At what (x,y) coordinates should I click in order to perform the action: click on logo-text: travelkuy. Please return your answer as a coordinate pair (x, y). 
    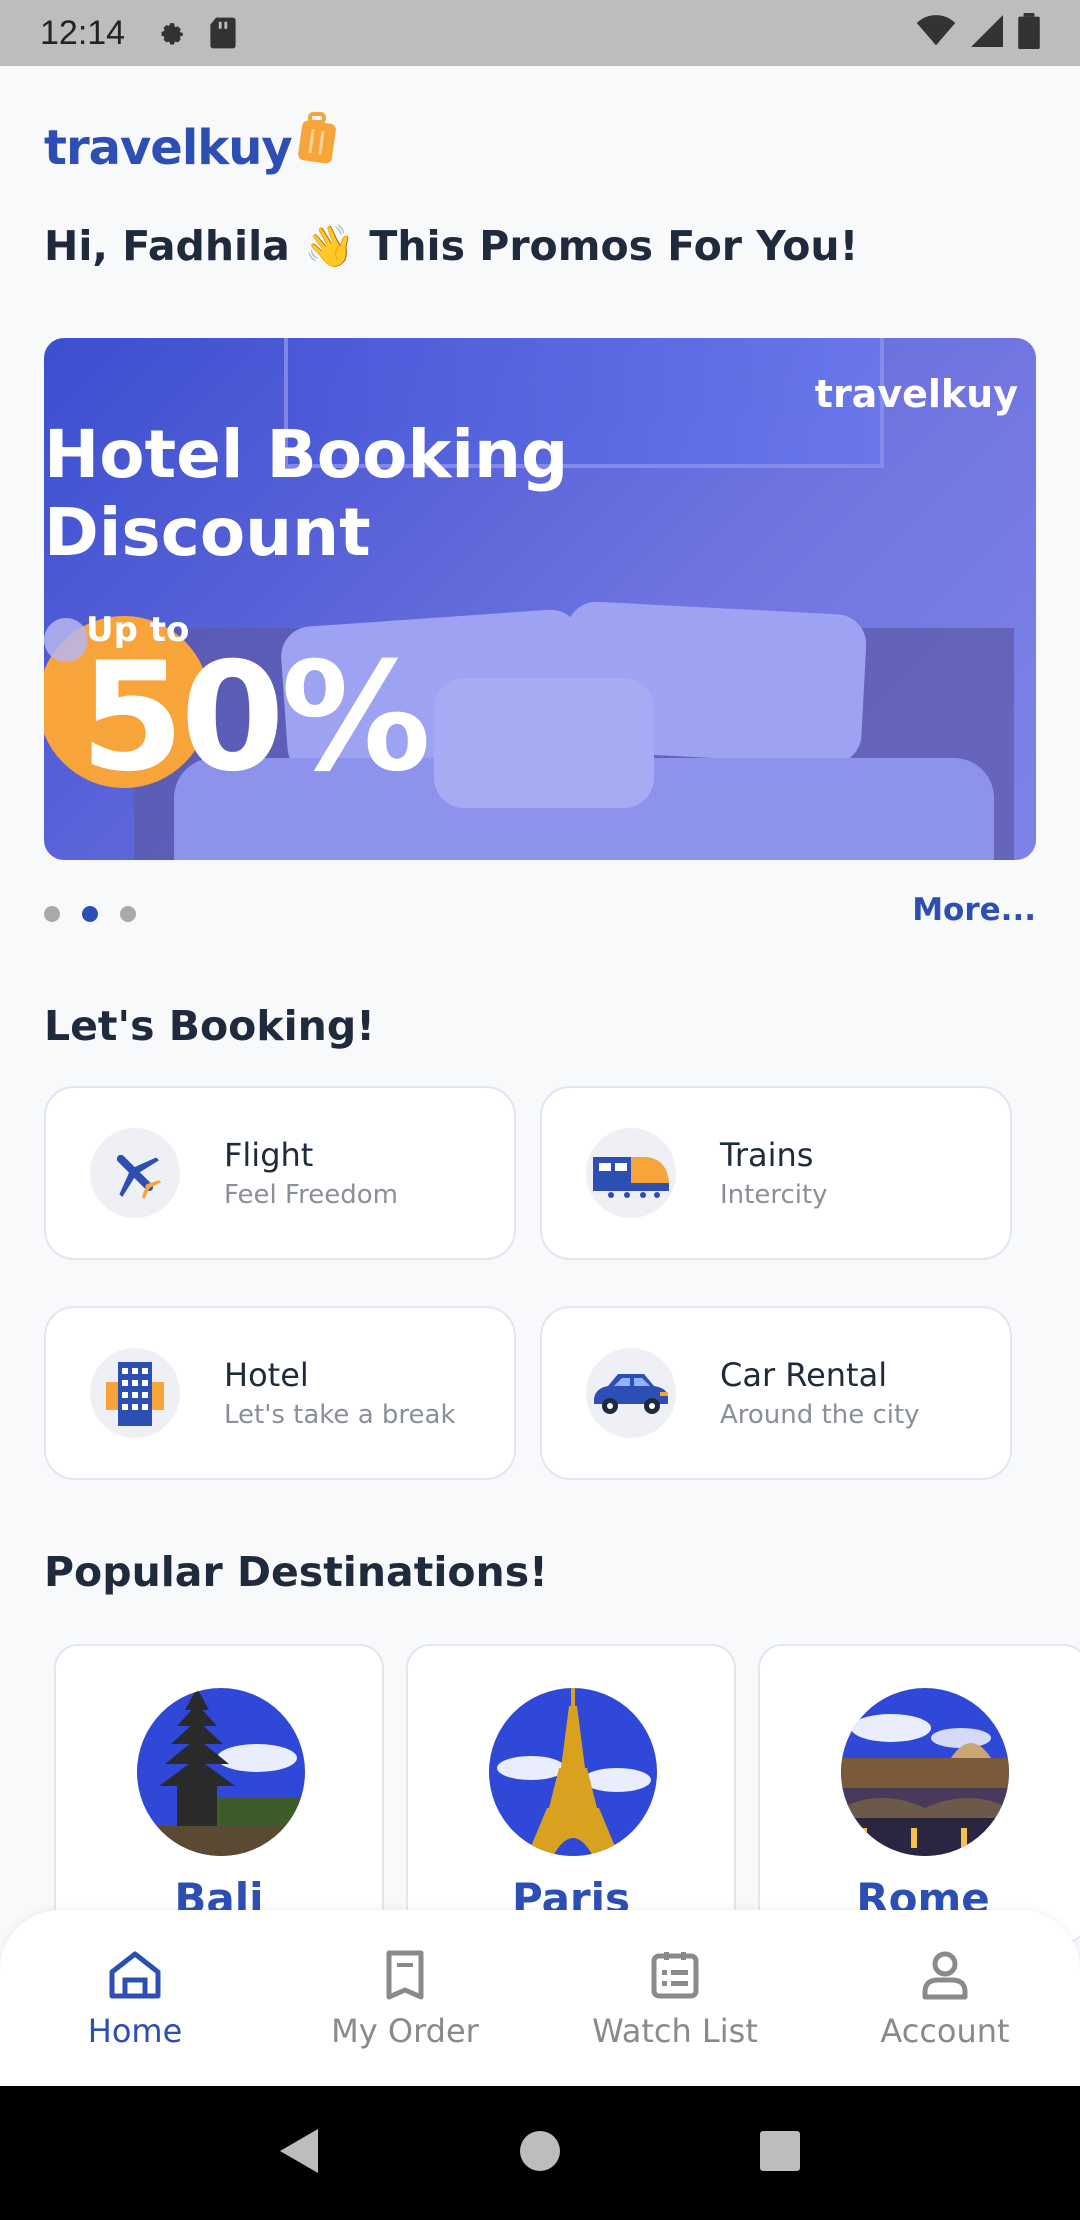
    Looking at the image, I should click on (168, 148).